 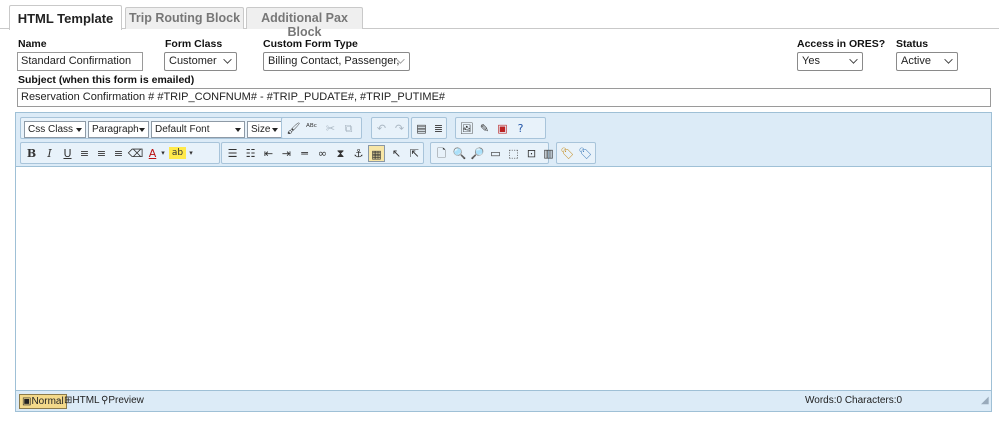 I want to click on subject-label: Subject (when this form is emailed), so click(x=106, y=80).